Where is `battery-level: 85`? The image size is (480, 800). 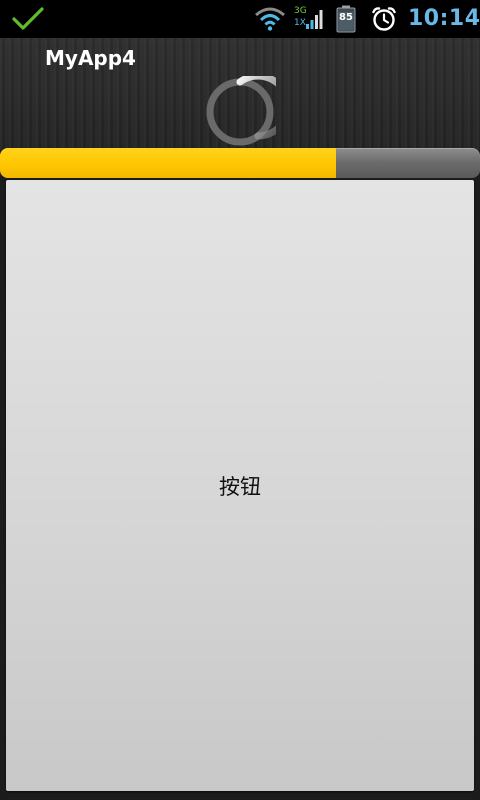
battery-level: 85 is located at coordinates (346, 17).